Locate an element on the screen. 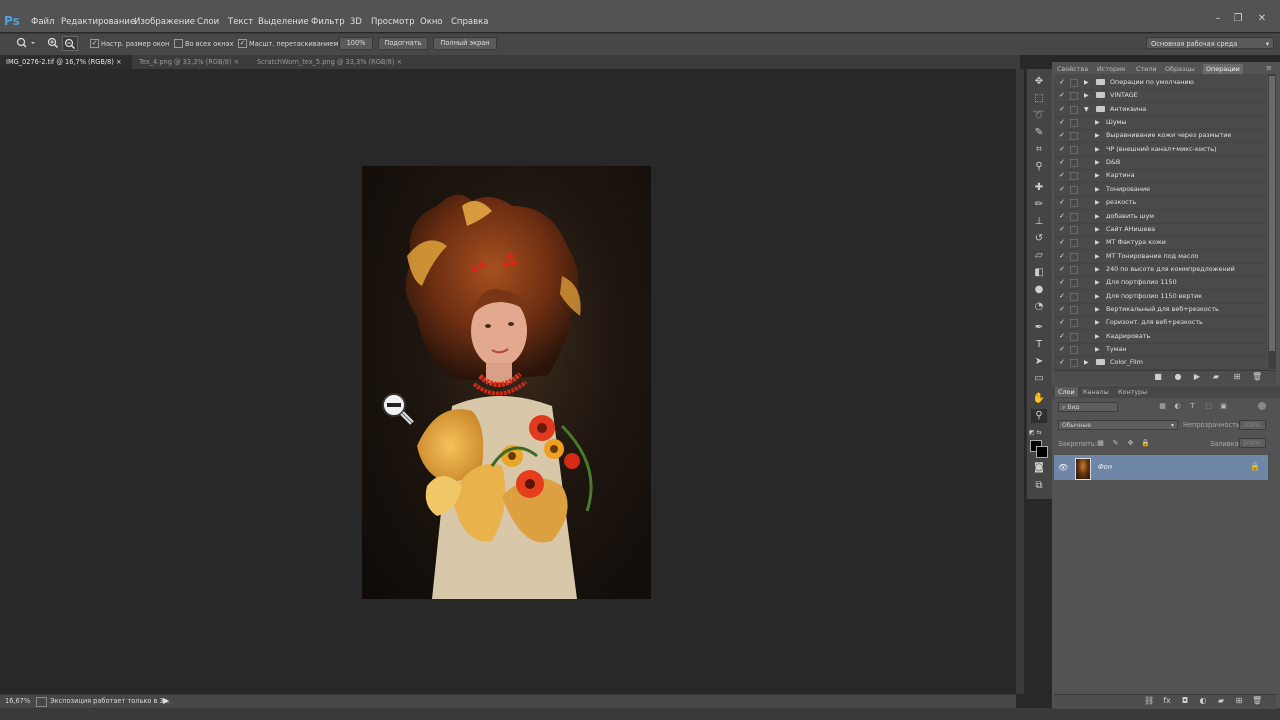 Image resolution: width=1280 pixels, height=720 pixels. background-color-swatch is located at coordinates (1042, 452).